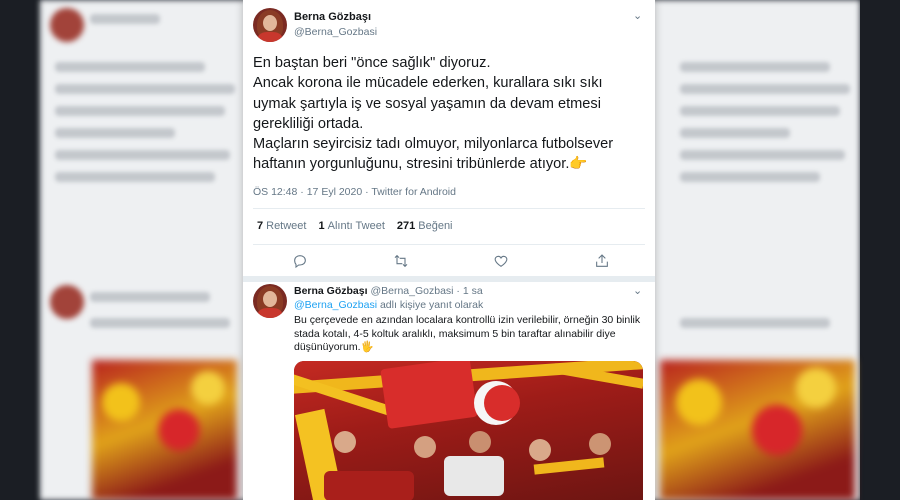  Describe the element at coordinates (435, 226) in the screenshot. I see `likes-label: Beğeni` at that location.